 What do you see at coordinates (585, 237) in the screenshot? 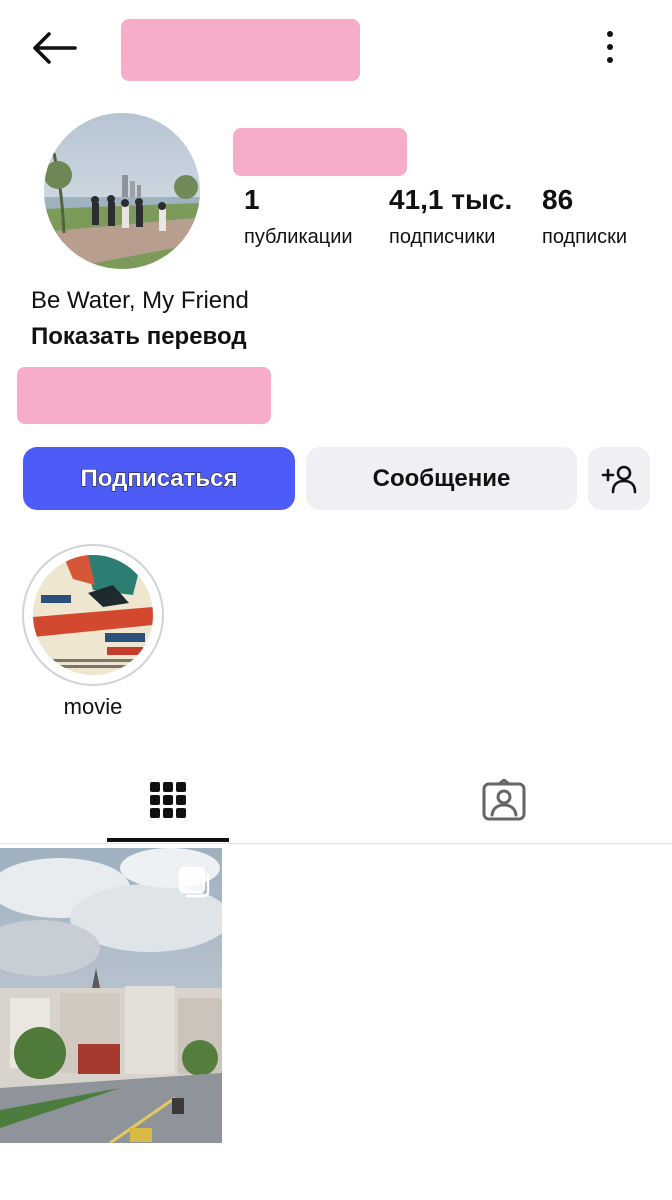
I see `following-label: подписки` at bounding box center [585, 237].